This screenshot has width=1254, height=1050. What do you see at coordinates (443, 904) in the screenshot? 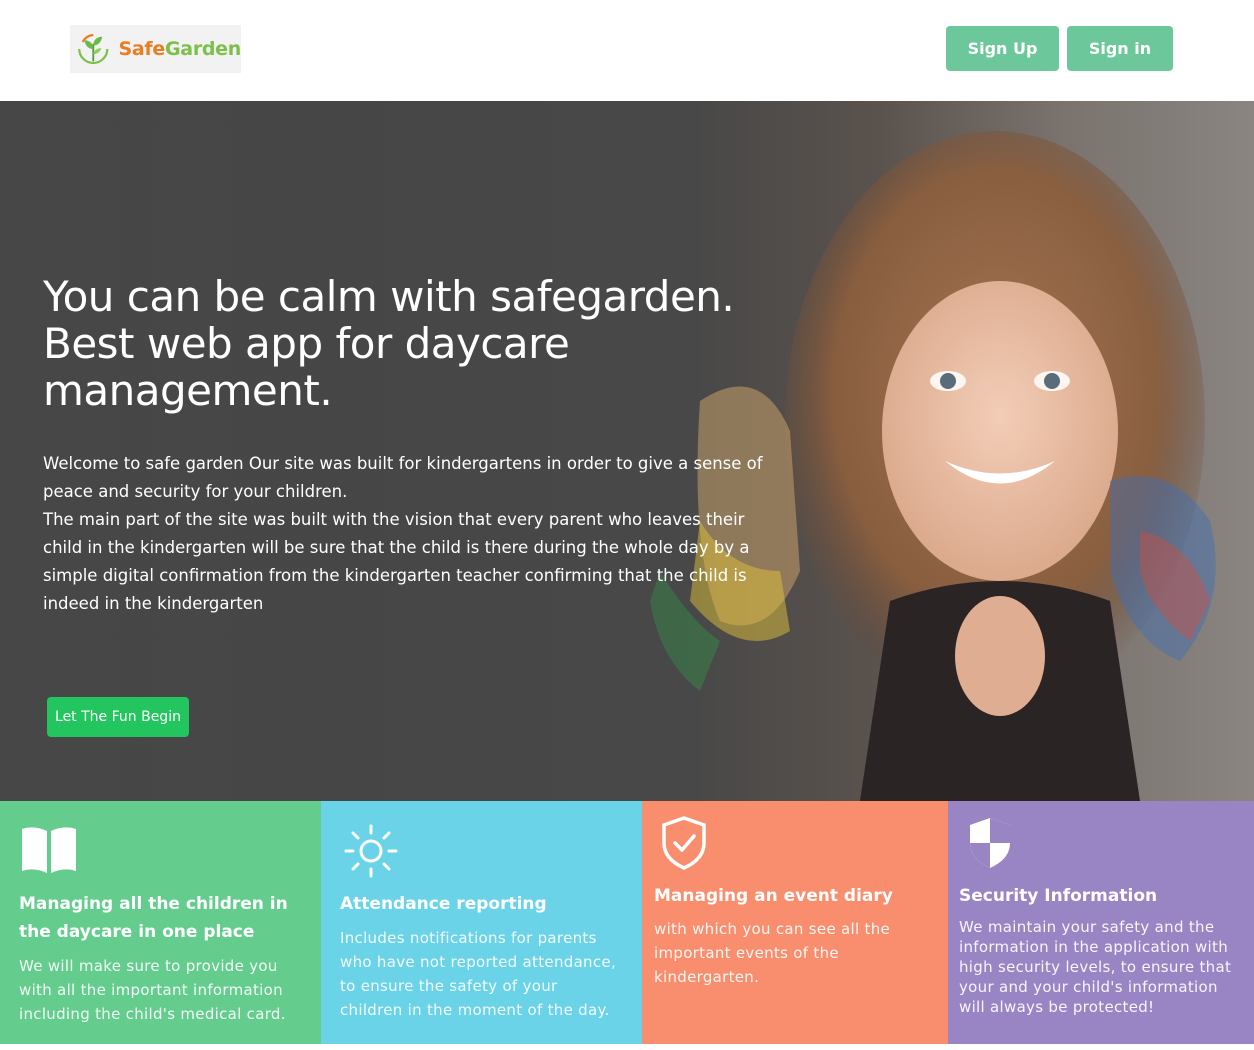
I see `feature-title: Attendance reporting` at bounding box center [443, 904].